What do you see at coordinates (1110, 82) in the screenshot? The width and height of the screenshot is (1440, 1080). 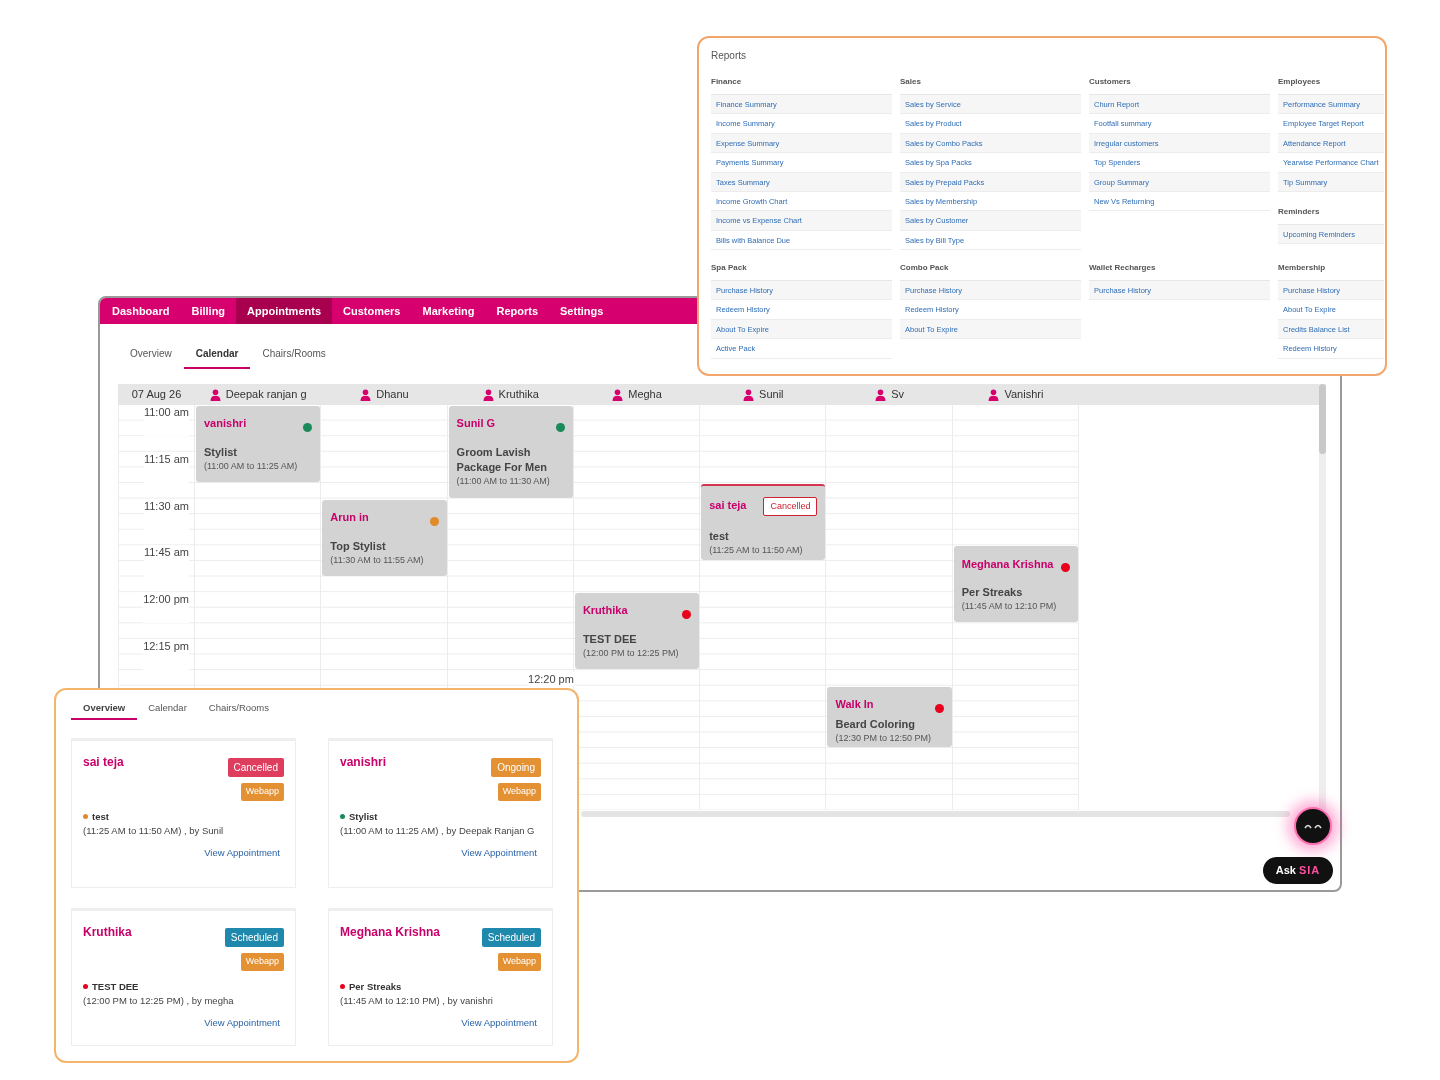 I see `section-heading: Customers` at bounding box center [1110, 82].